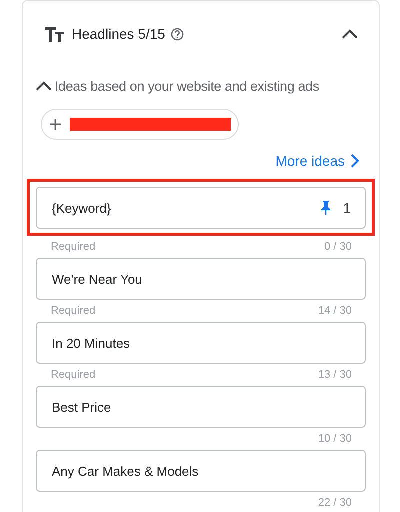 The image size is (400, 512). I want to click on character-counter: 13 / 30, so click(335, 375).